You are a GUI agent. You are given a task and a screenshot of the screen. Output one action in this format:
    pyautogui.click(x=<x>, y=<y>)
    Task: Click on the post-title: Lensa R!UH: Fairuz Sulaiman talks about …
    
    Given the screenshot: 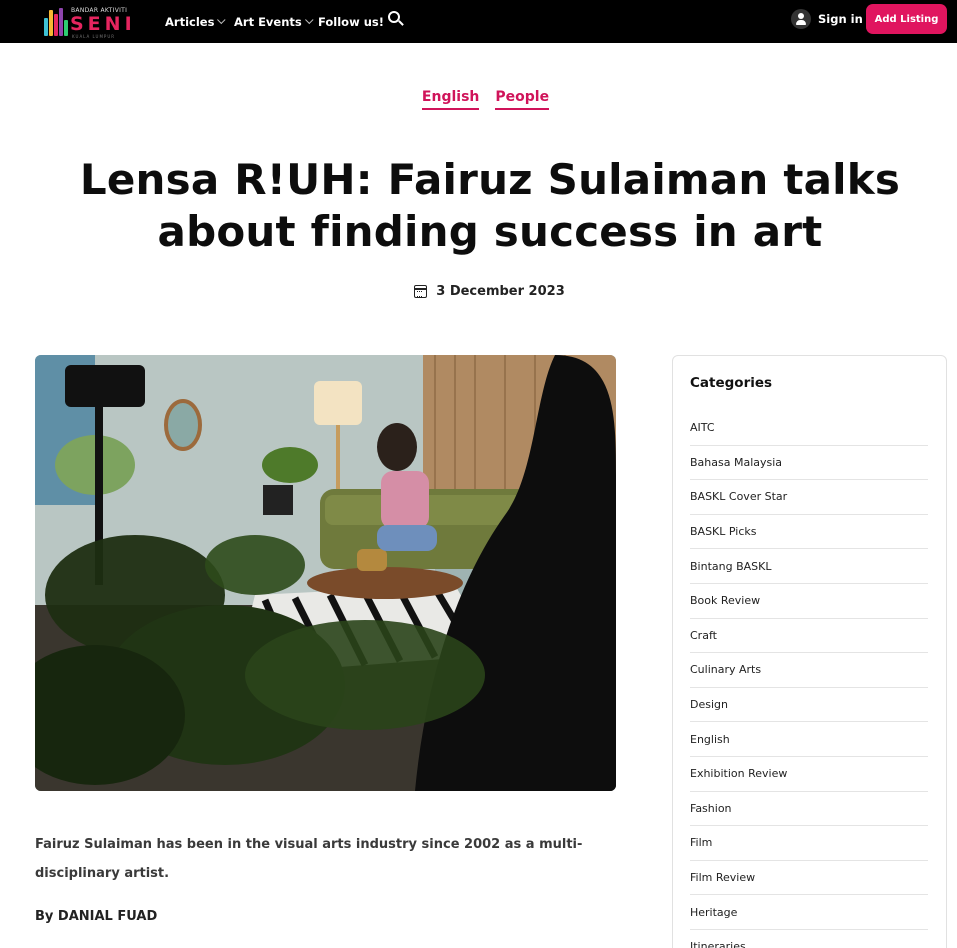 What is the action you would take?
    pyautogui.click(x=490, y=205)
    